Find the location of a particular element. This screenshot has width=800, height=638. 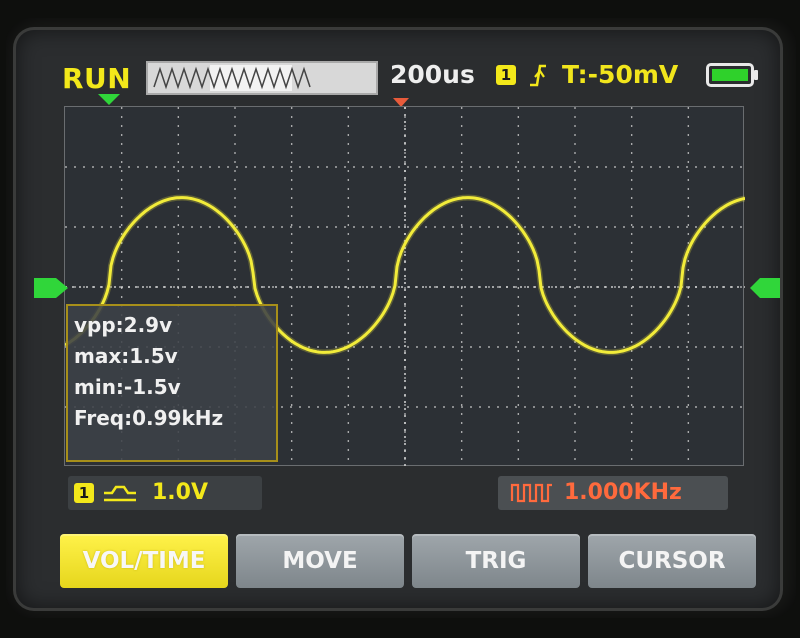

battery-level-fill is located at coordinates (730, 75).